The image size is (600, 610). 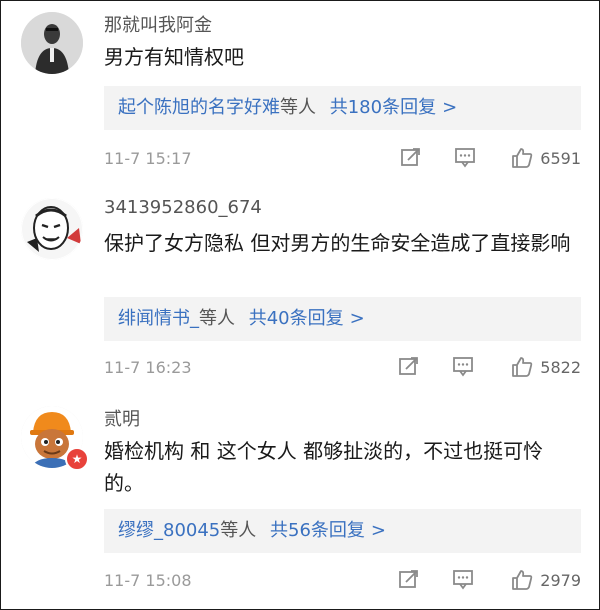 I want to click on reply-count: 共56条回复, so click(x=317, y=530).